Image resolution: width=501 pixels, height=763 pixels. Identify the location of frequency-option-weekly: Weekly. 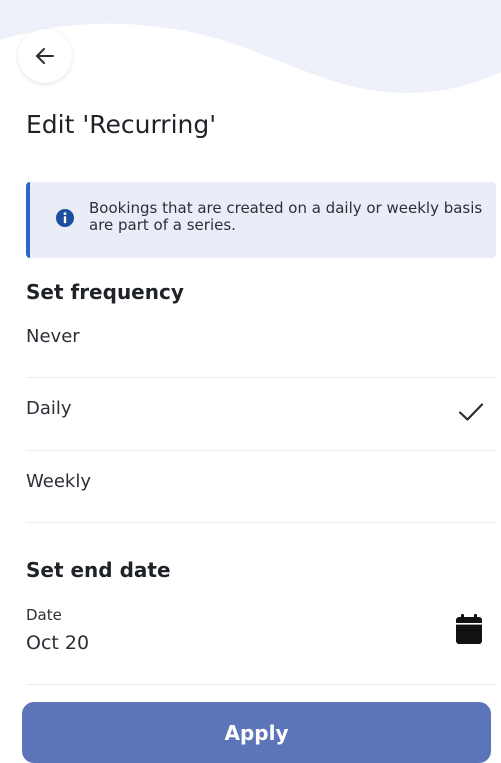
(261, 487).